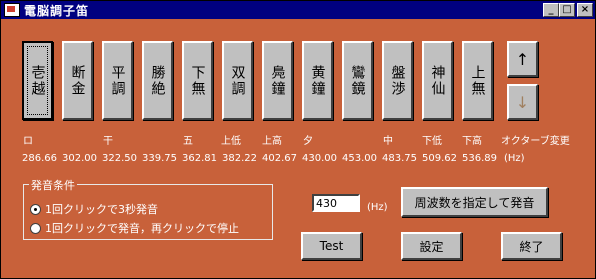  Describe the element at coordinates (101, 209) in the screenshot. I see `radio-label: 1回クリックで3秒発音` at that location.